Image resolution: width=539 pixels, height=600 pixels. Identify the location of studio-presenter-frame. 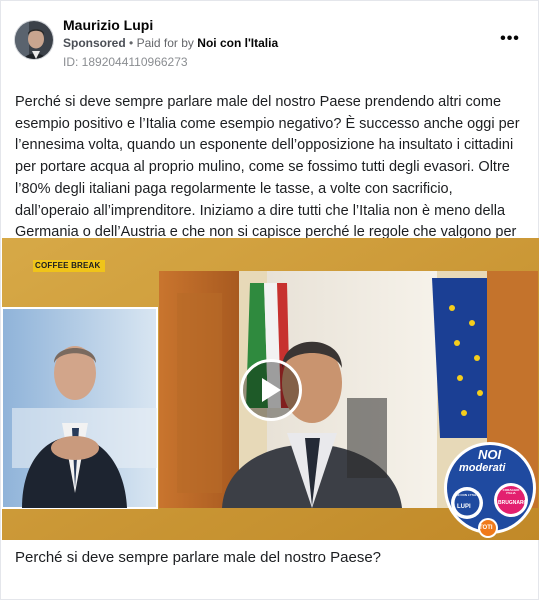
(80, 408).